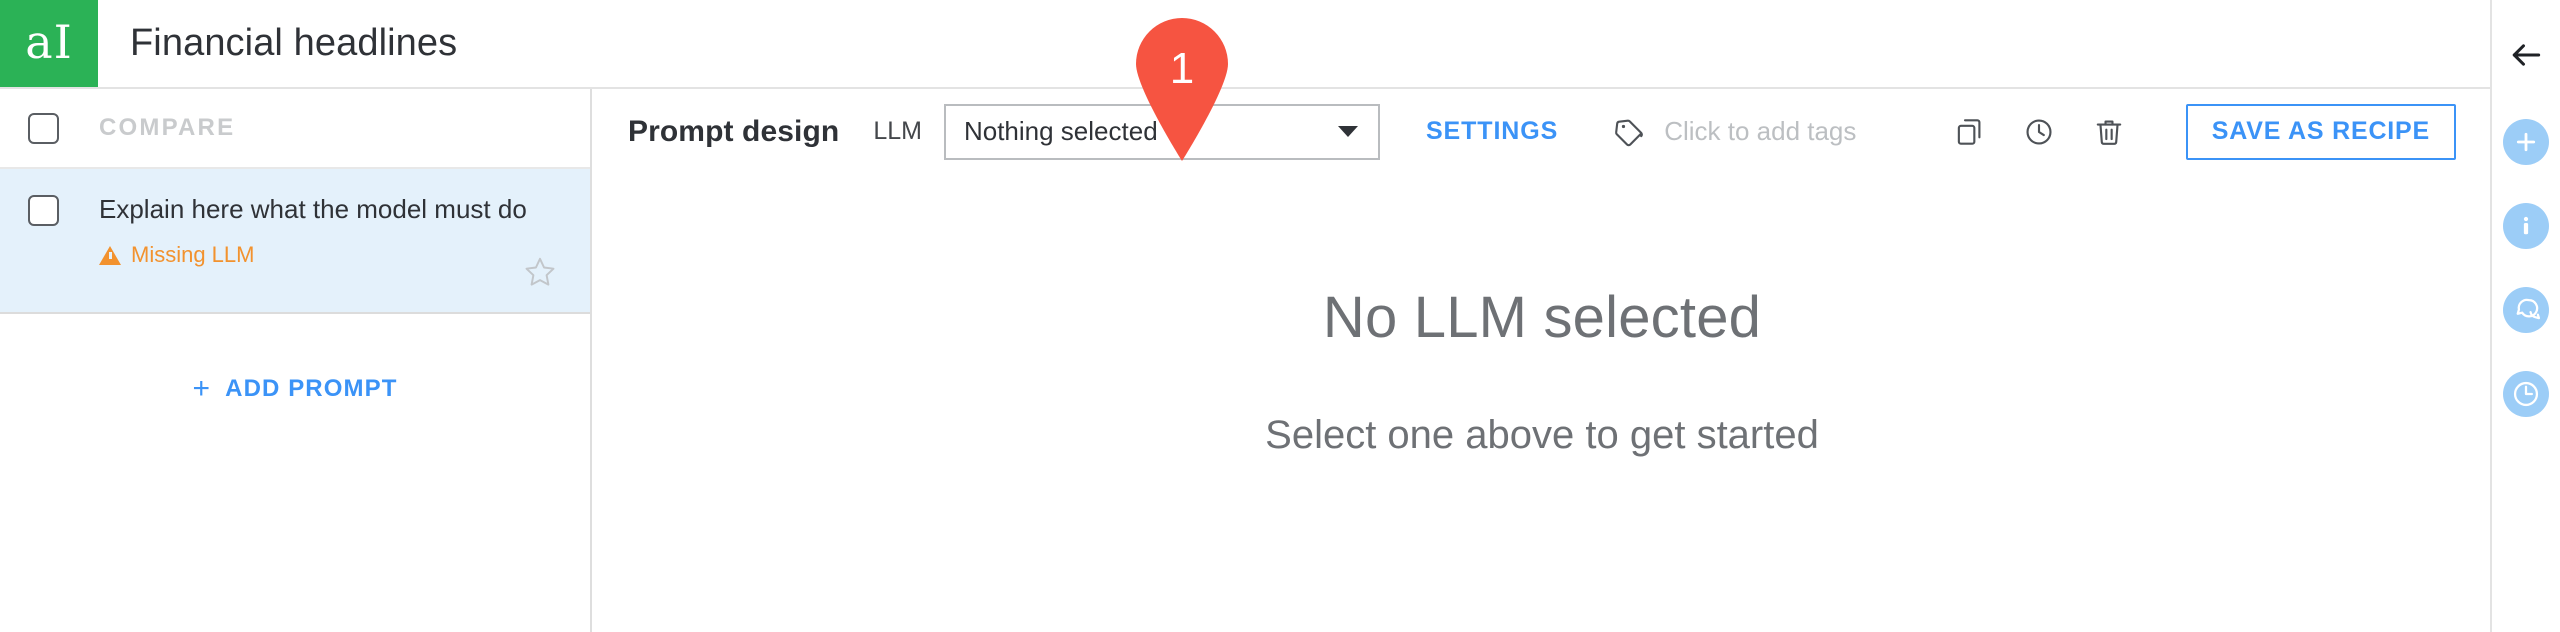 The width and height of the screenshot is (2560, 632). I want to click on add-prompt-label: ADD PROMPT, so click(311, 388).